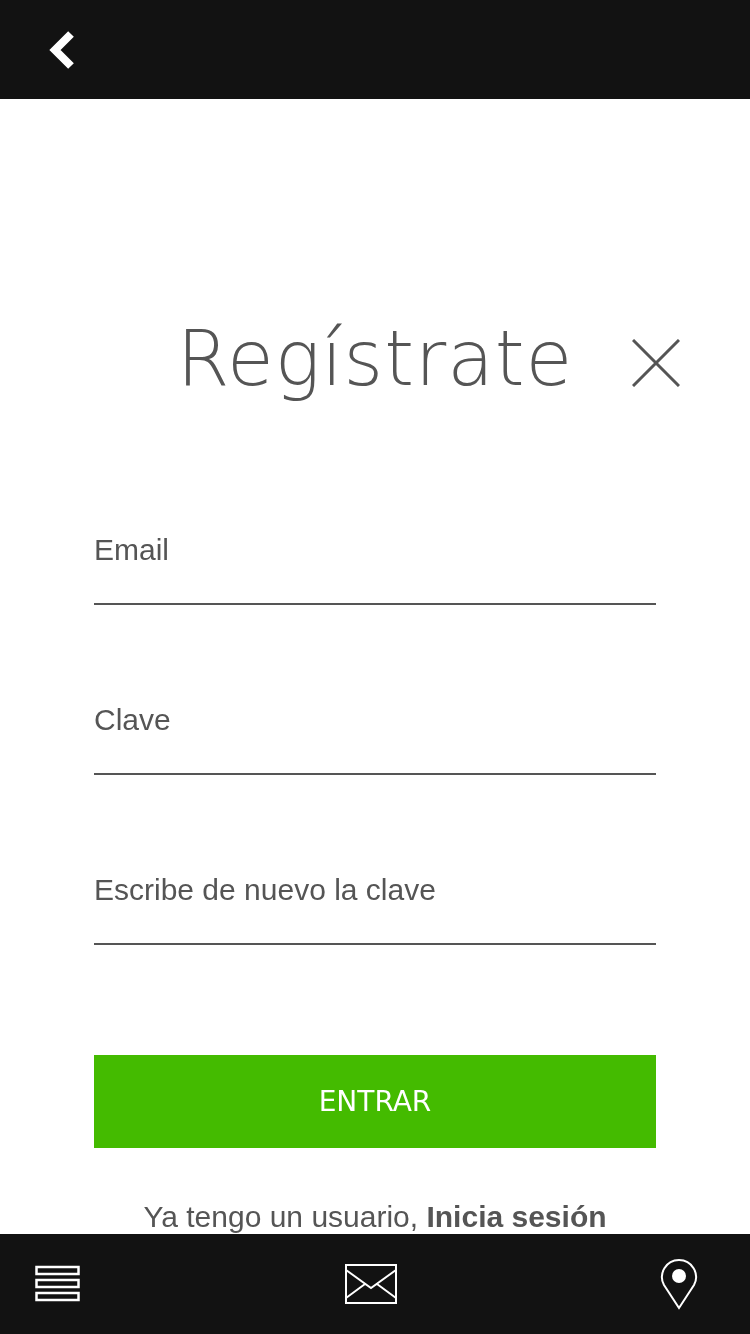  What do you see at coordinates (656, 363) in the screenshot?
I see `close-icon` at bounding box center [656, 363].